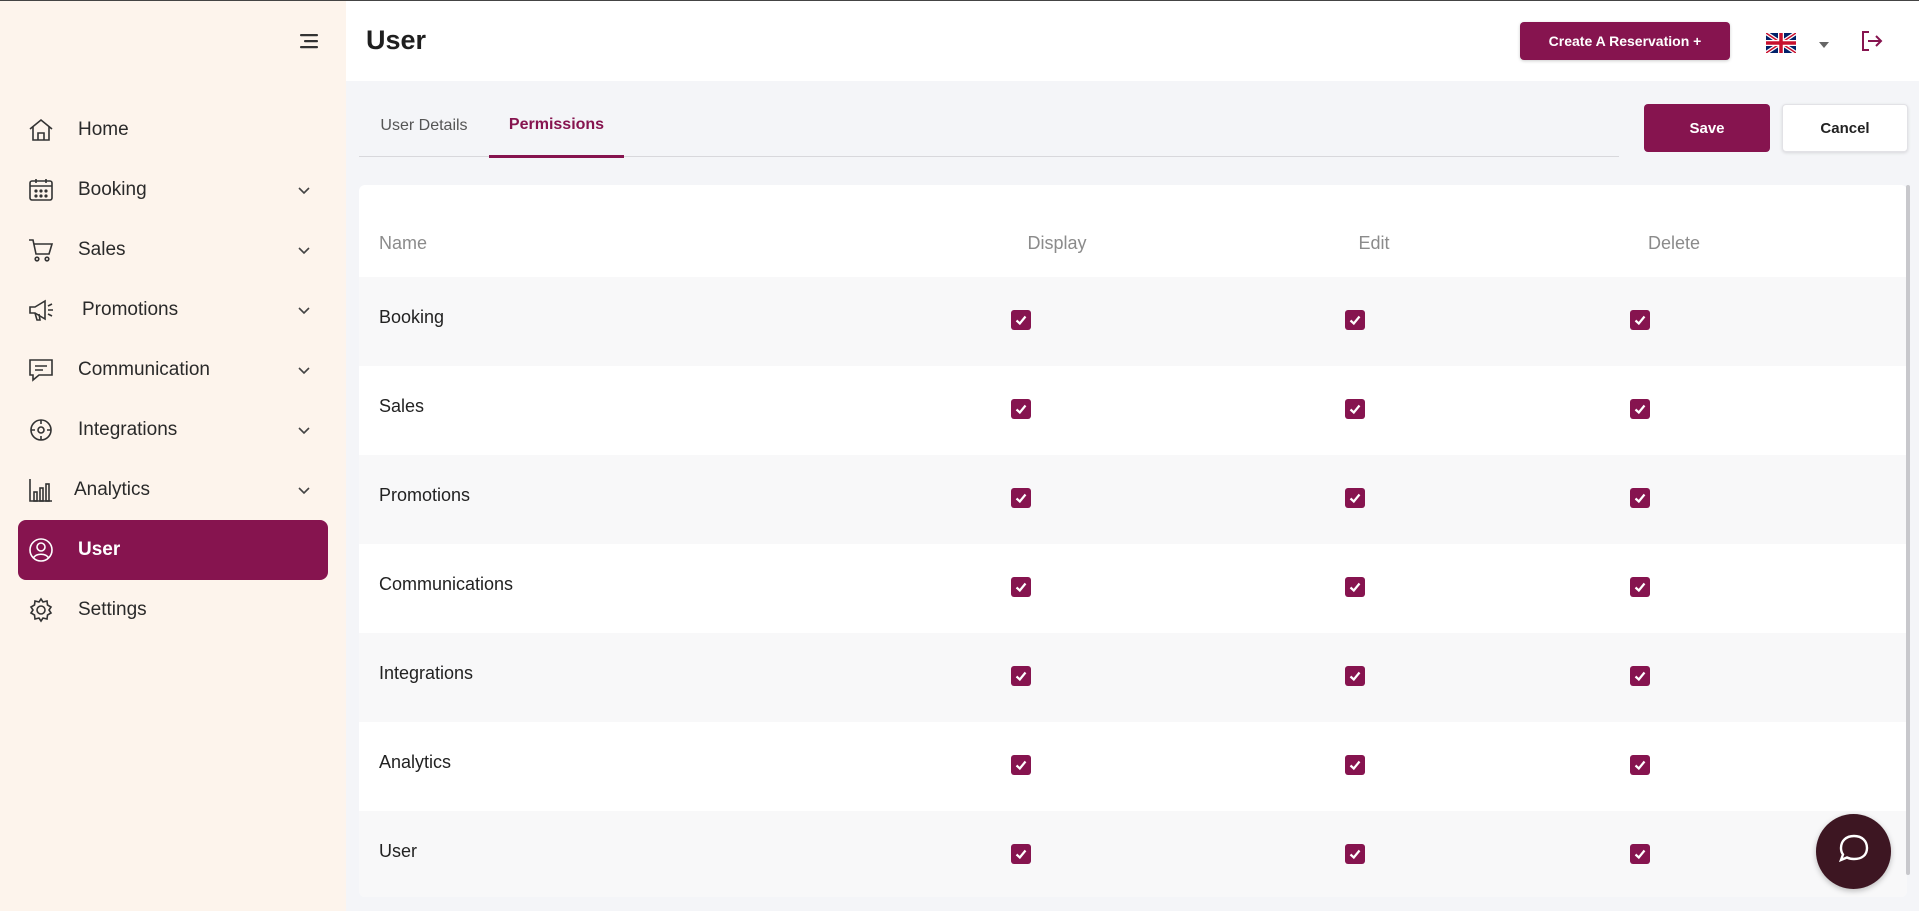  What do you see at coordinates (1133, 677) in the screenshot?
I see `table-row: Integrations` at bounding box center [1133, 677].